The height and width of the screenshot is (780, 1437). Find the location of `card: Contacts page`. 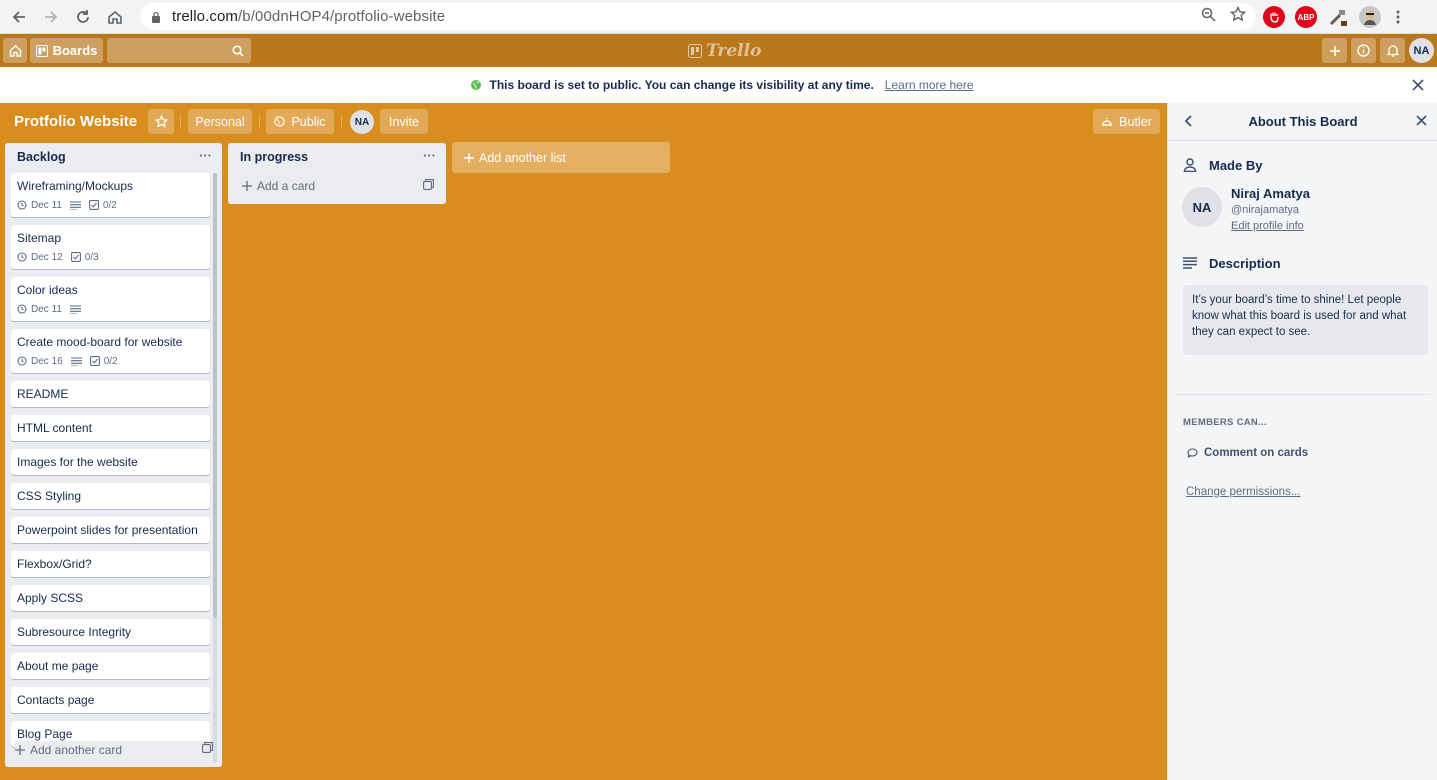

card: Contacts page is located at coordinates (110, 700).